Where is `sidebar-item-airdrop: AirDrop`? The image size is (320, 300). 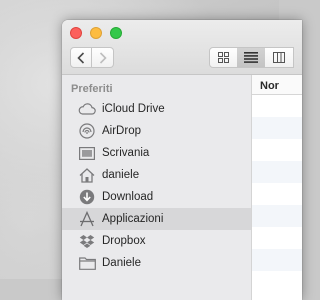 sidebar-item-airdrop: AirDrop is located at coordinates (156, 131).